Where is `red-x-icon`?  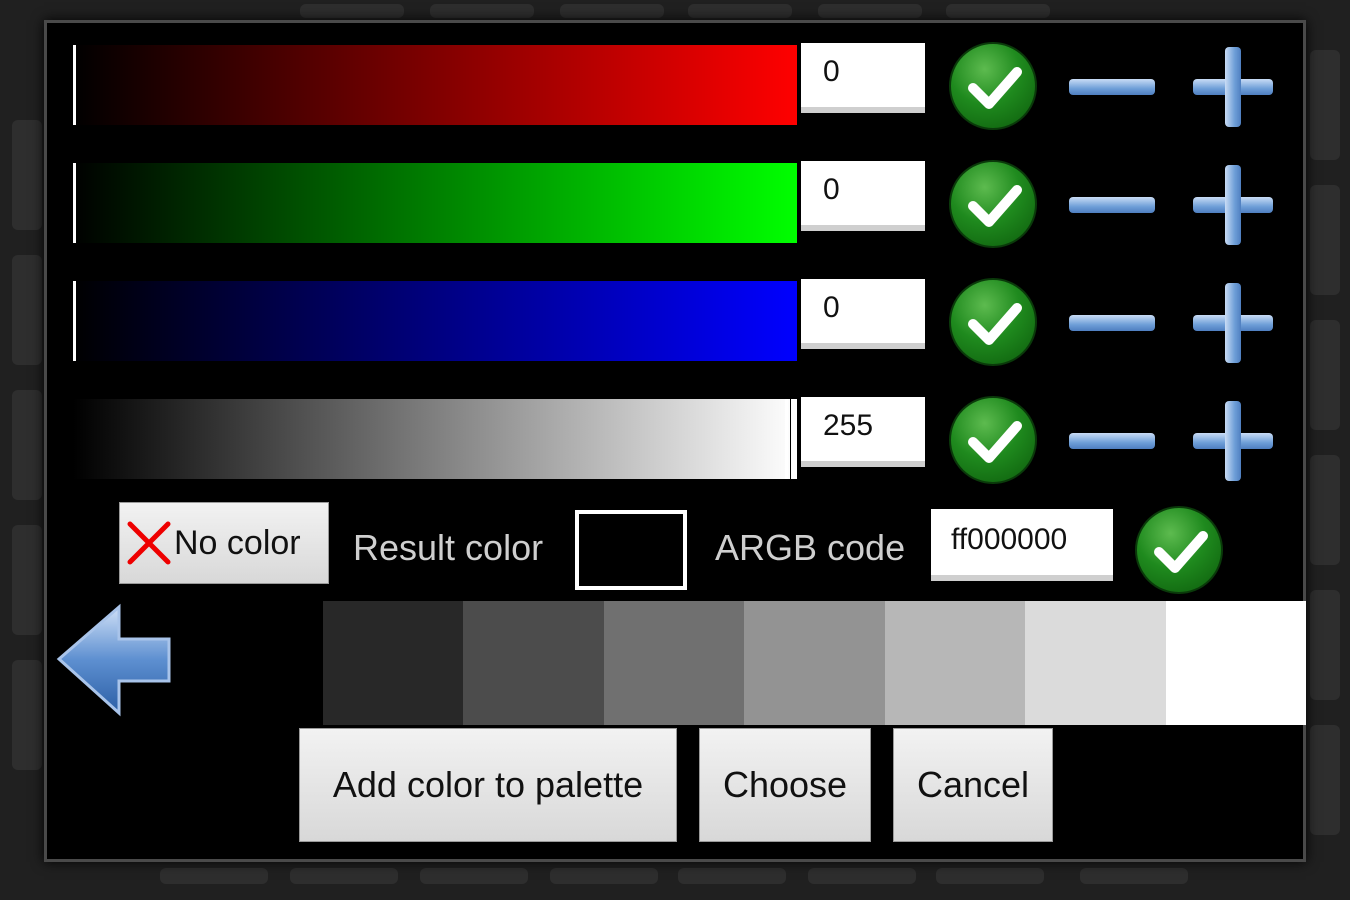 red-x-icon is located at coordinates (149, 543).